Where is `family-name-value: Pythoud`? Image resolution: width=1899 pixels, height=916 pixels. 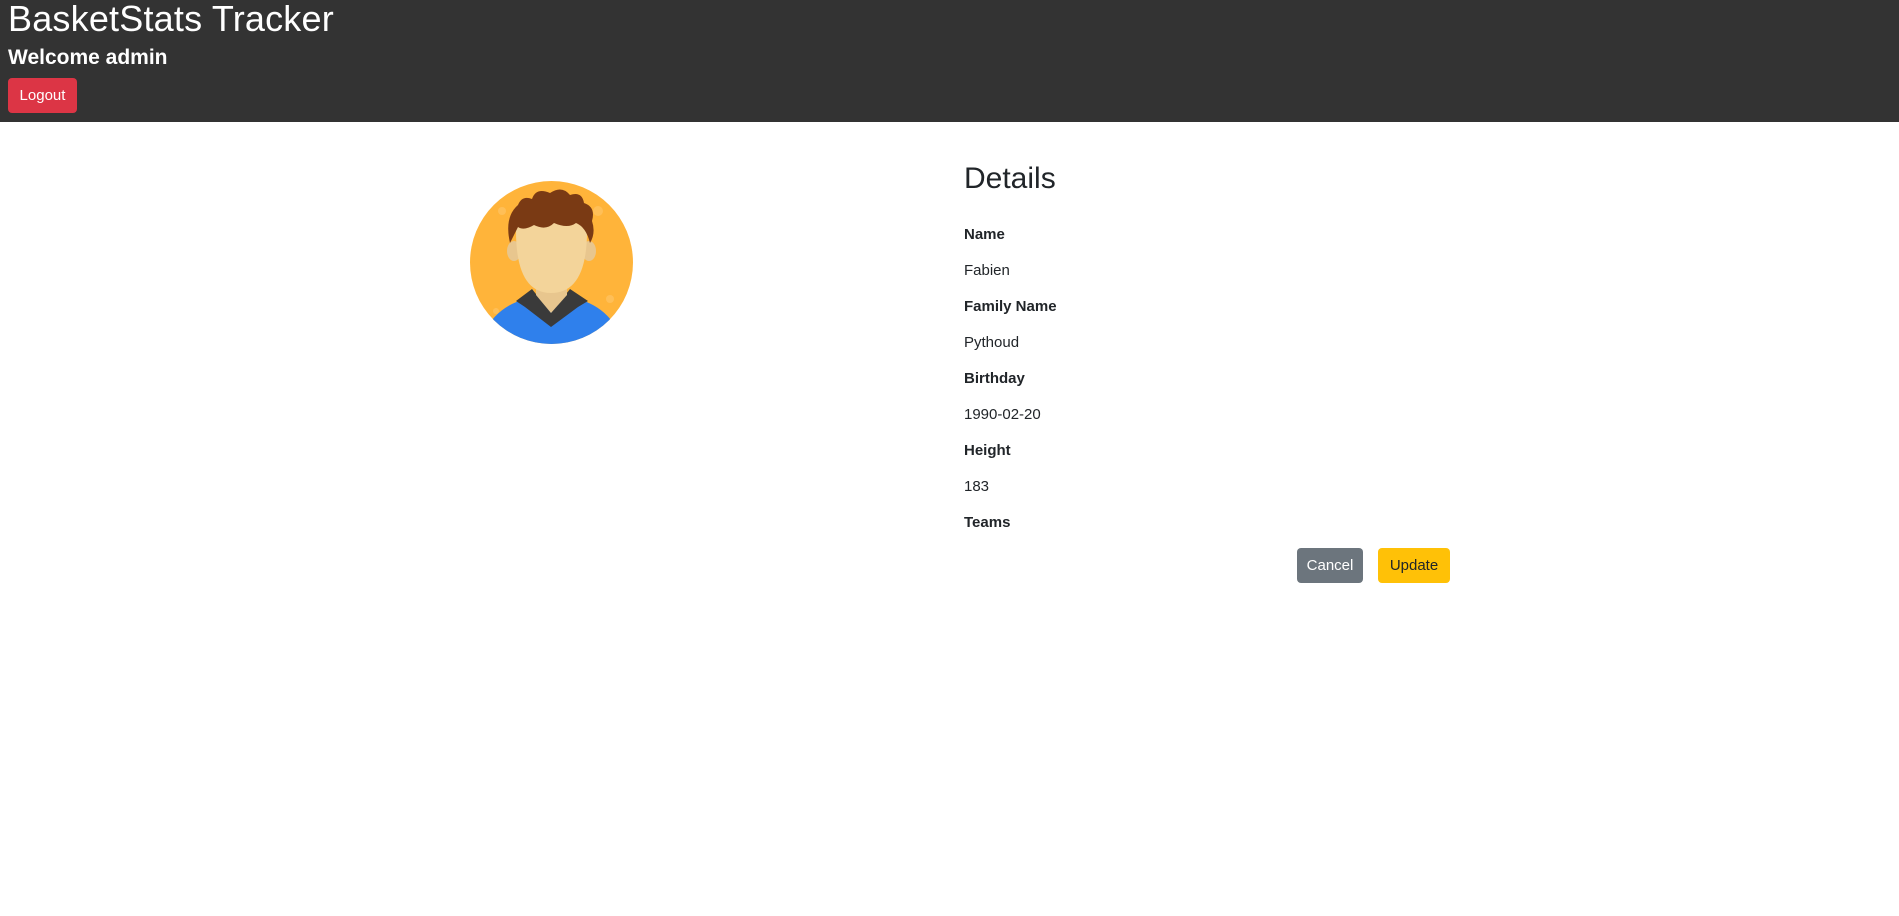
family-name-value: Pythoud is located at coordinates (992, 342).